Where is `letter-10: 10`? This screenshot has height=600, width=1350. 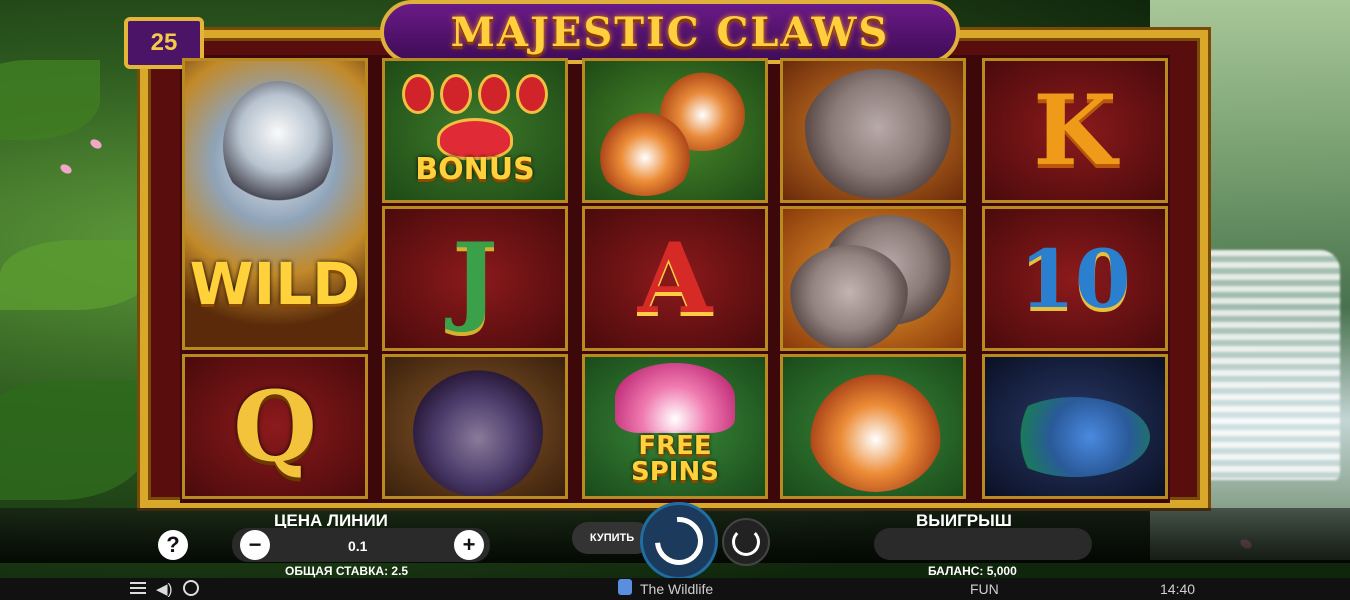
letter-10: 10 is located at coordinates (1075, 278).